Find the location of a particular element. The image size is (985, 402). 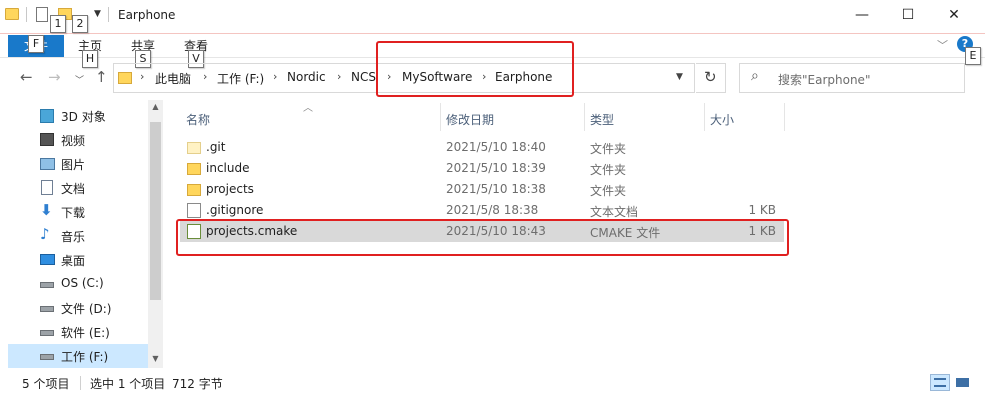

file-name: include is located at coordinates (228, 168).